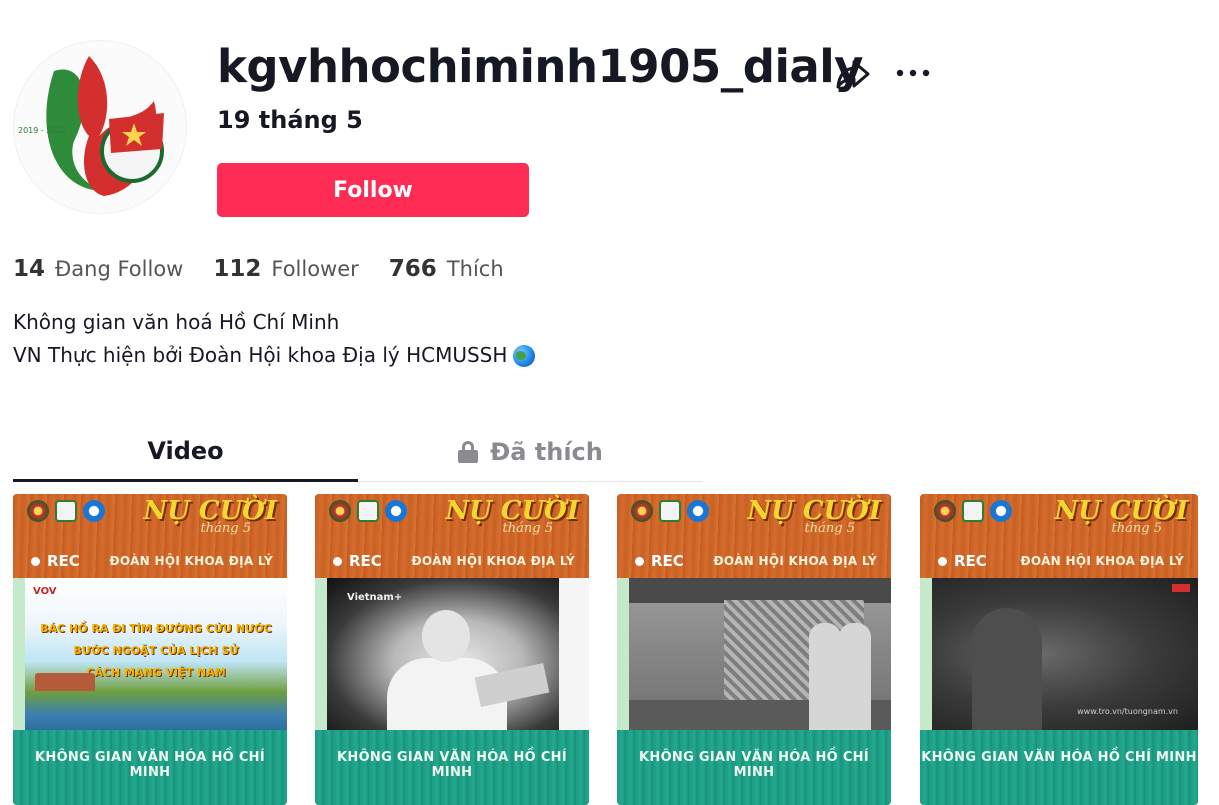 The width and height of the screenshot is (1219, 805). Describe the element at coordinates (914, 73) in the screenshot. I see `more-options-icon` at that location.